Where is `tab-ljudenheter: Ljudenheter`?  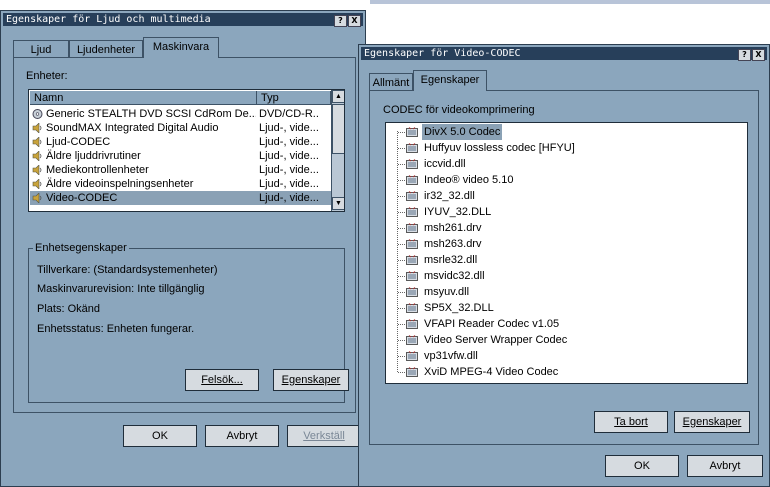 tab-ljudenheter: Ljudenheter is located at coordinates (106, 49).